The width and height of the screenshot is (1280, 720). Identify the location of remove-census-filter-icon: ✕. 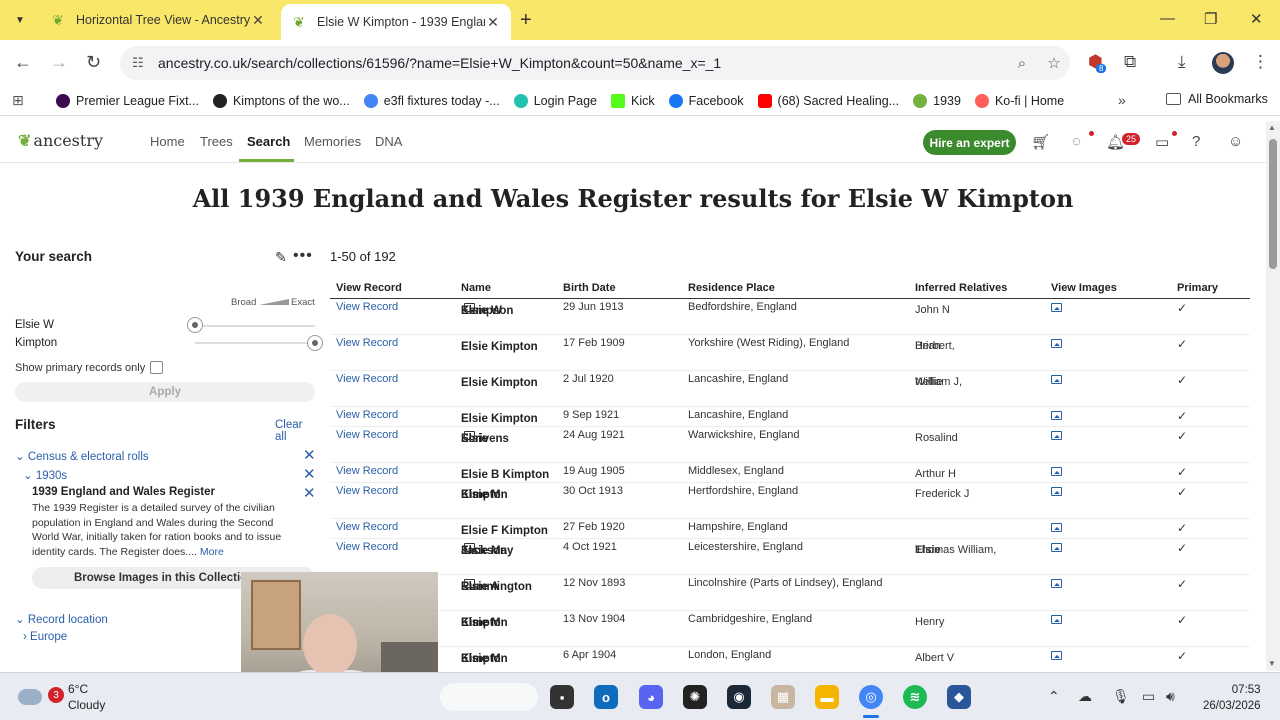
(309, 455).